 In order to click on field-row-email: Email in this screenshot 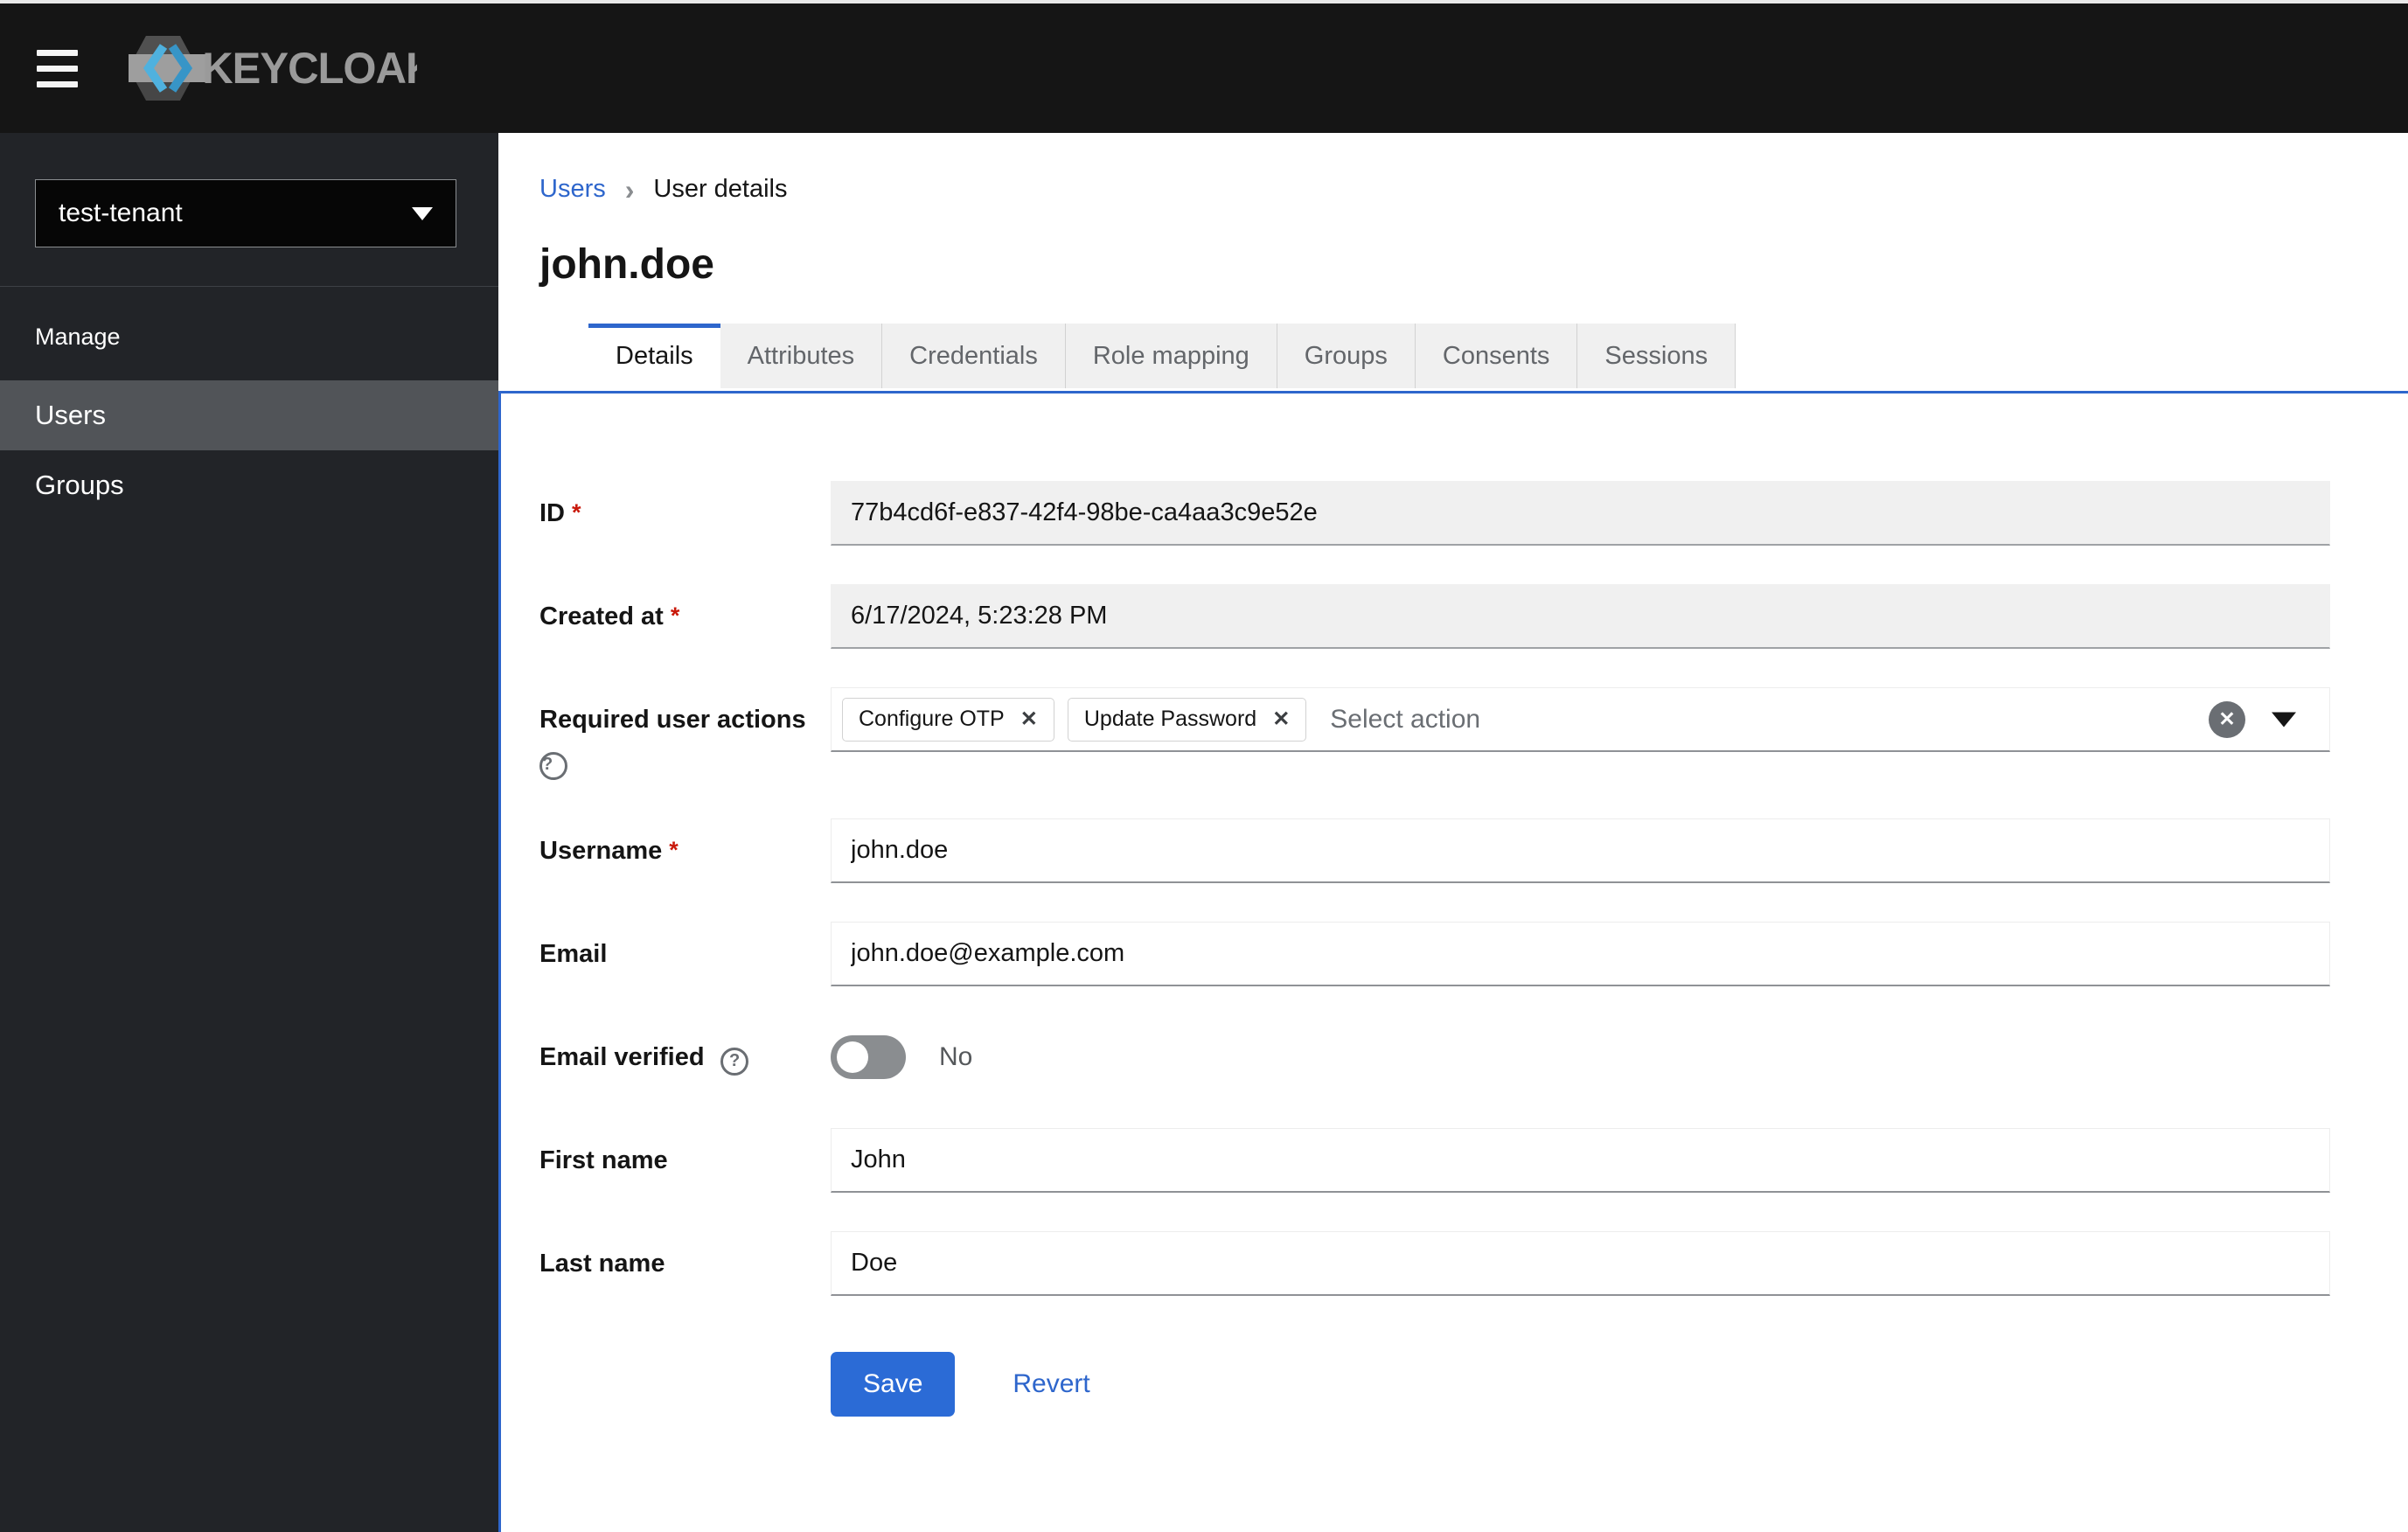, I will do `click(1473, 954)`.